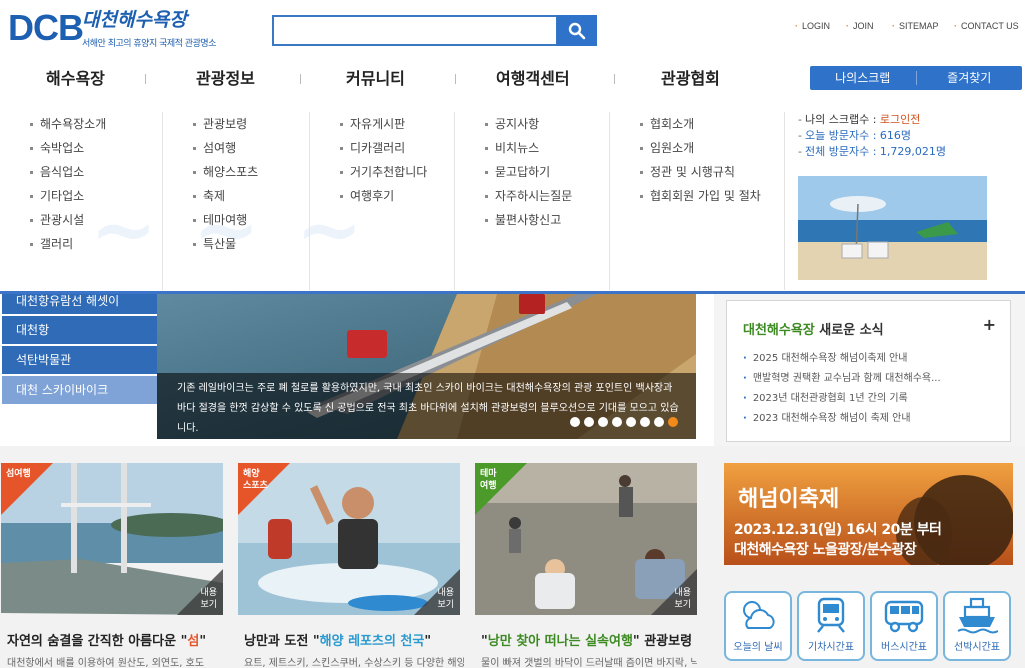 This screenshot has width=1025, height=668. Describe the element at coordinates (46, 27) in the screenshot. I see `logo-mark: DCB` at that location.